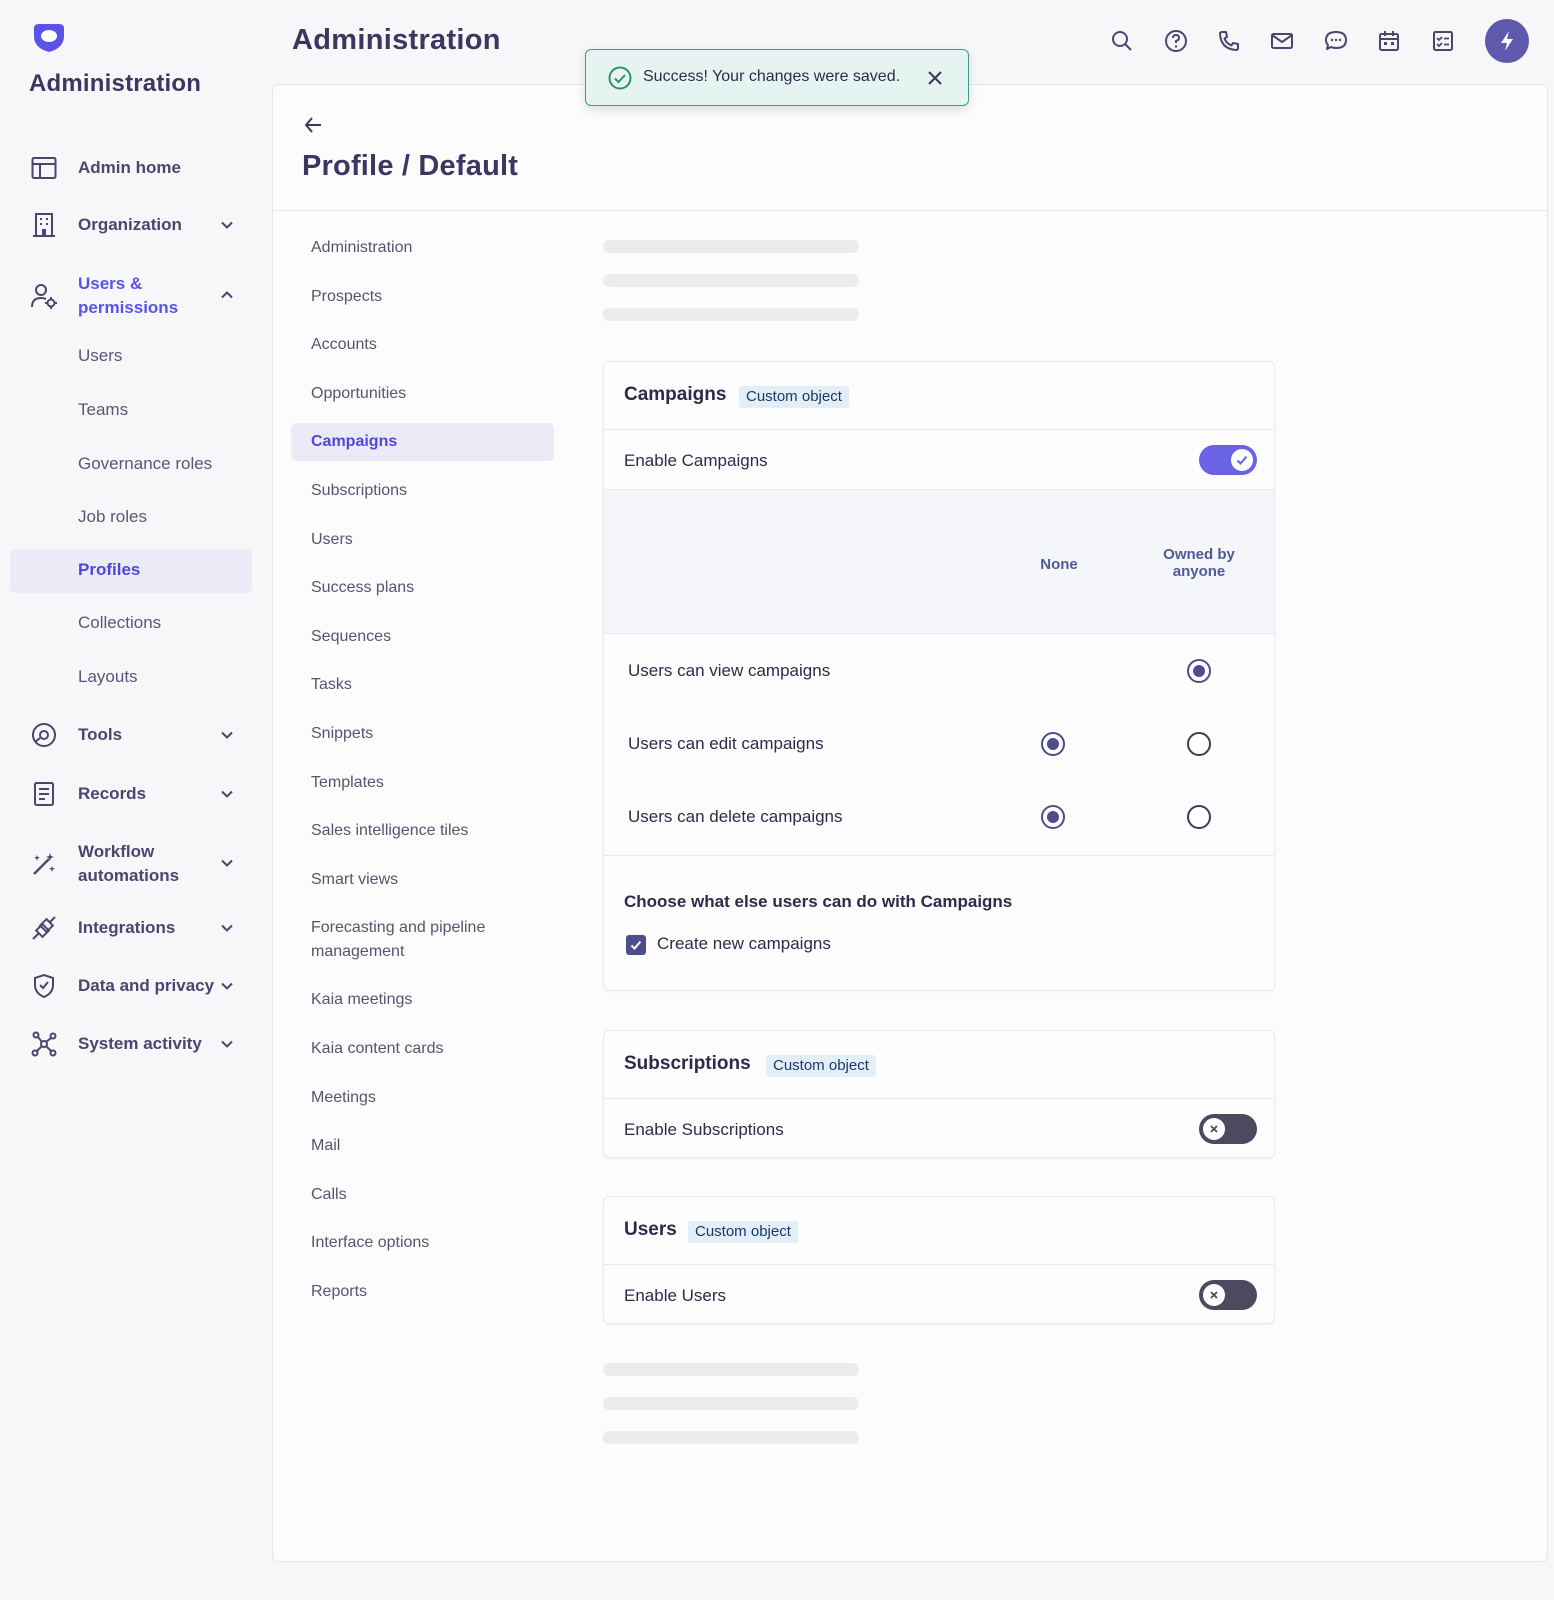 Image resolution: width=1554 pixels, height=1600 pixels. Describe the element at coordinates (1176, 41) in the screenshot. I see `help-icon` at that location.